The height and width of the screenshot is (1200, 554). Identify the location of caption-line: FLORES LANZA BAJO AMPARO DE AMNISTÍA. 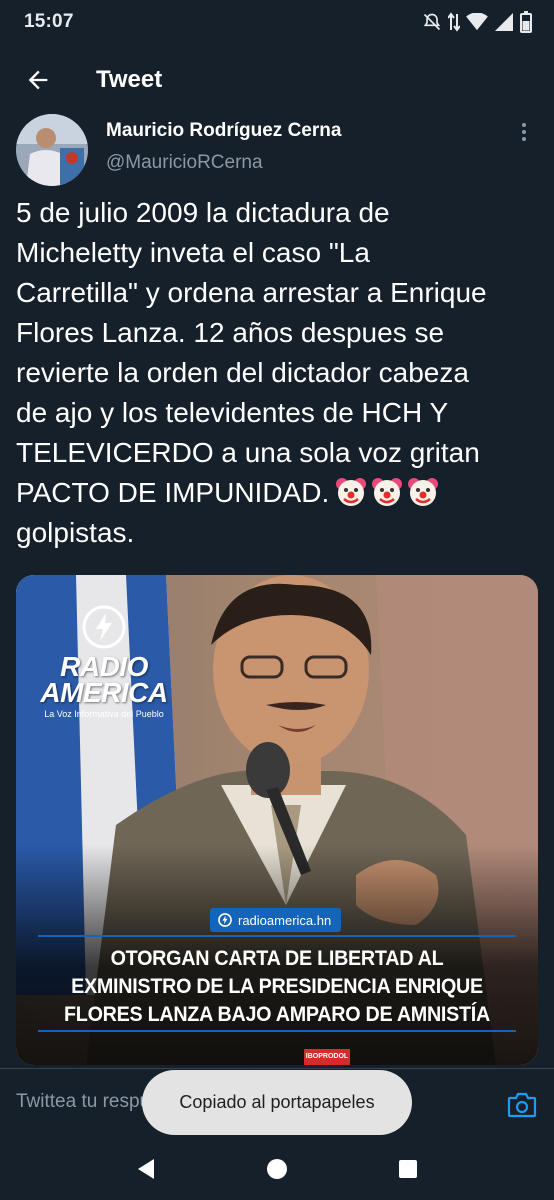
(277, 1014).